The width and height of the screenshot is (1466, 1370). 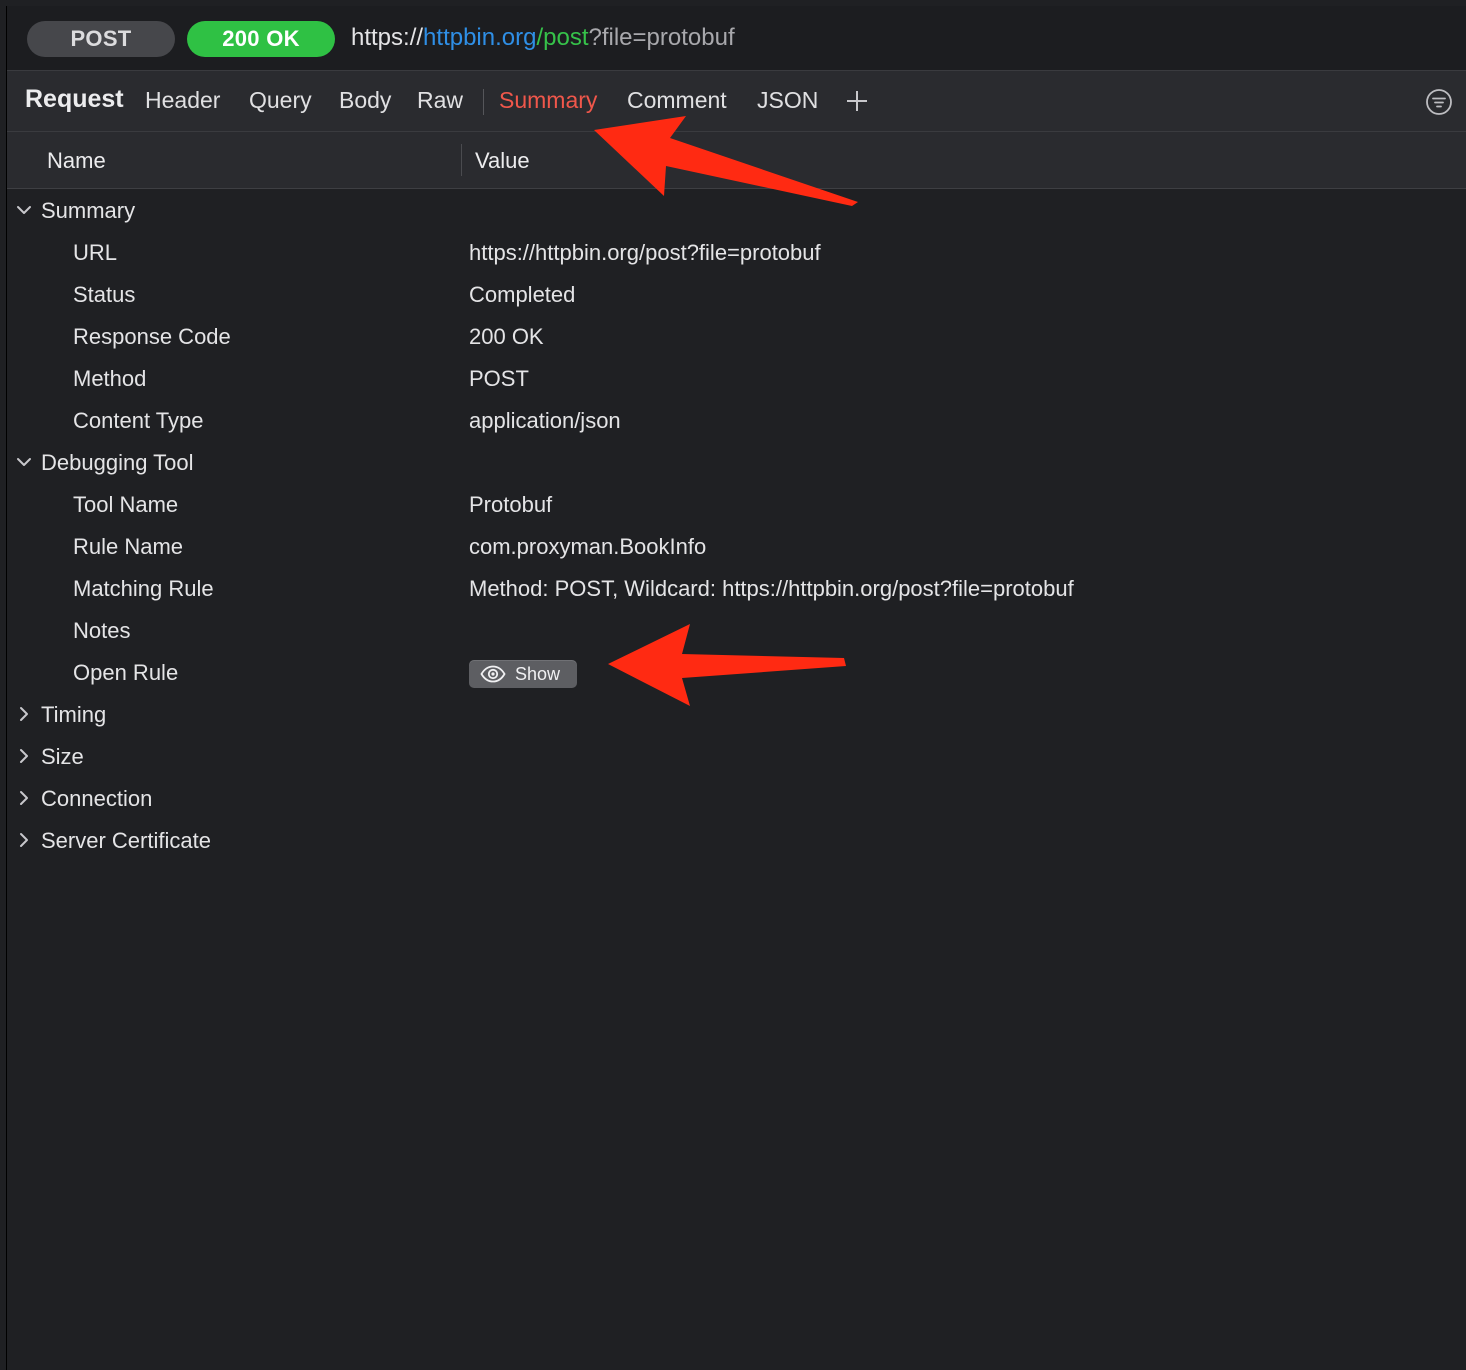 What do you see at coordinates (736, 546) in the screenshot?
I see `table-row: Rule Name com.proxyman.BookInfo` at bounding box center [736, 546].